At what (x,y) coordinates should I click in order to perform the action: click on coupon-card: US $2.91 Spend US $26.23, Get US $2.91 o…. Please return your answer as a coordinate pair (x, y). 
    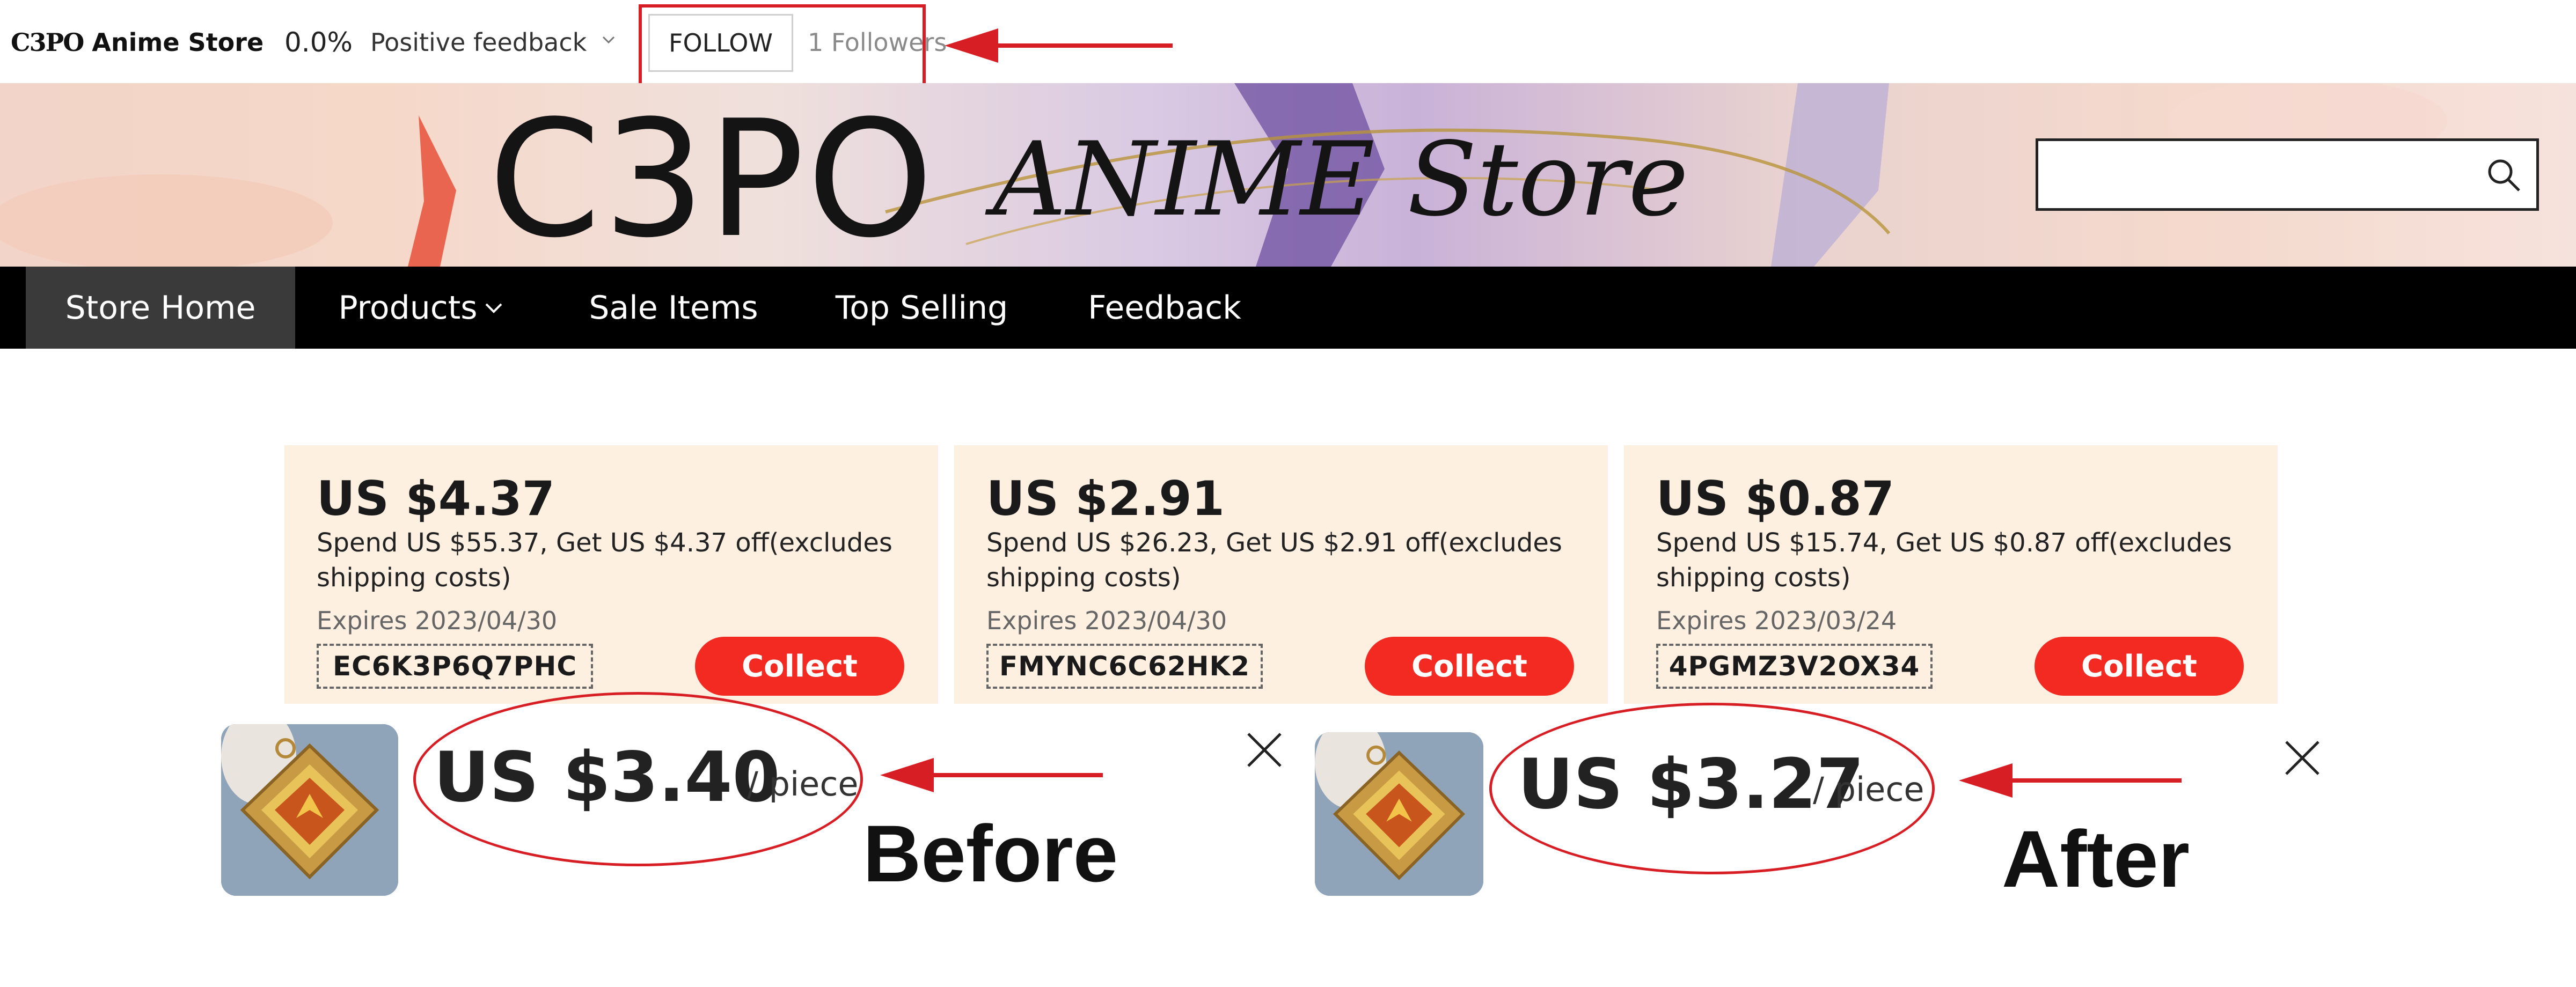
    Looking at the image, I should click on (1281, 574).